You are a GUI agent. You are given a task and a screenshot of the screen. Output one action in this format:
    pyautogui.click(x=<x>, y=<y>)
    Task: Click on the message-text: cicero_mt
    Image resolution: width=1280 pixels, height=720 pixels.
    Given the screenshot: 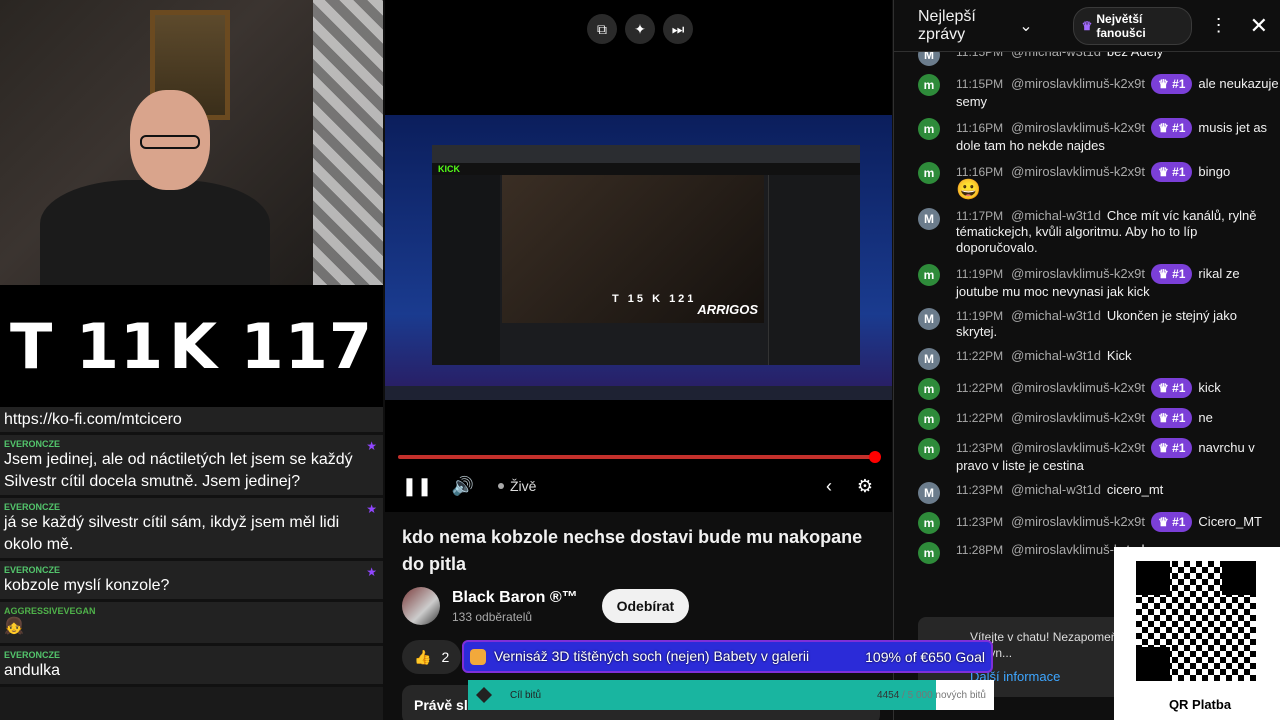 What is the action you would take?
    pyautogui.click(x=1135, y=489)
    